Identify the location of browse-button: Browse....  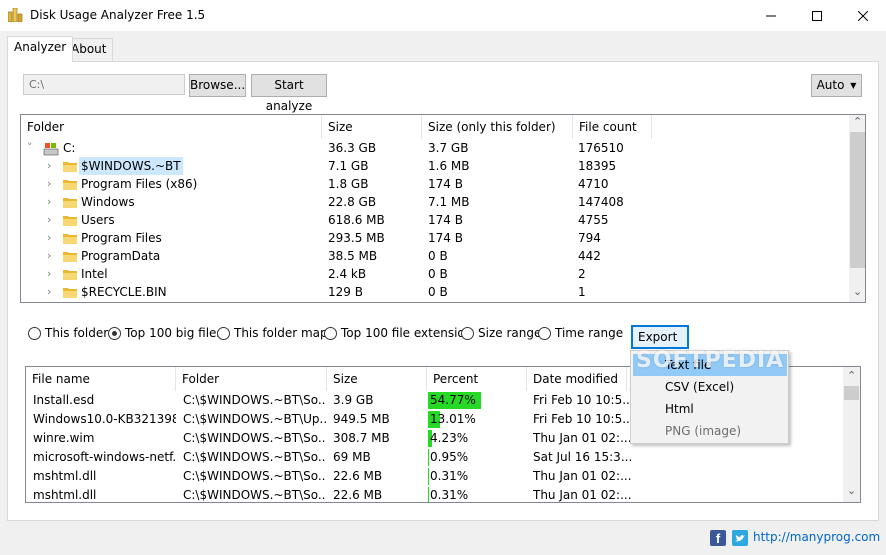
(217, 85).